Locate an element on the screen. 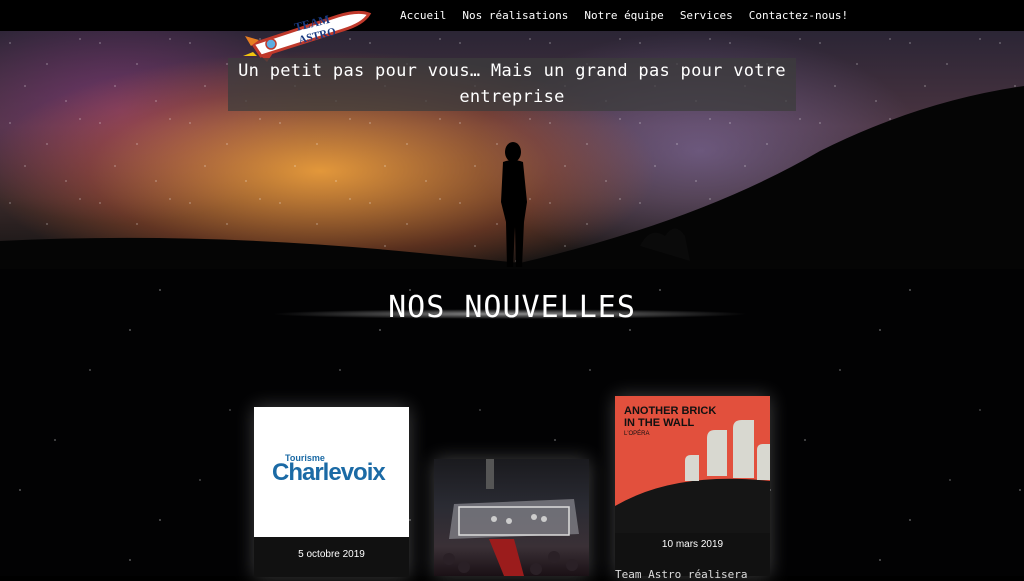  brand-large-text: Charlevoix is located at coordinates (329, 472).